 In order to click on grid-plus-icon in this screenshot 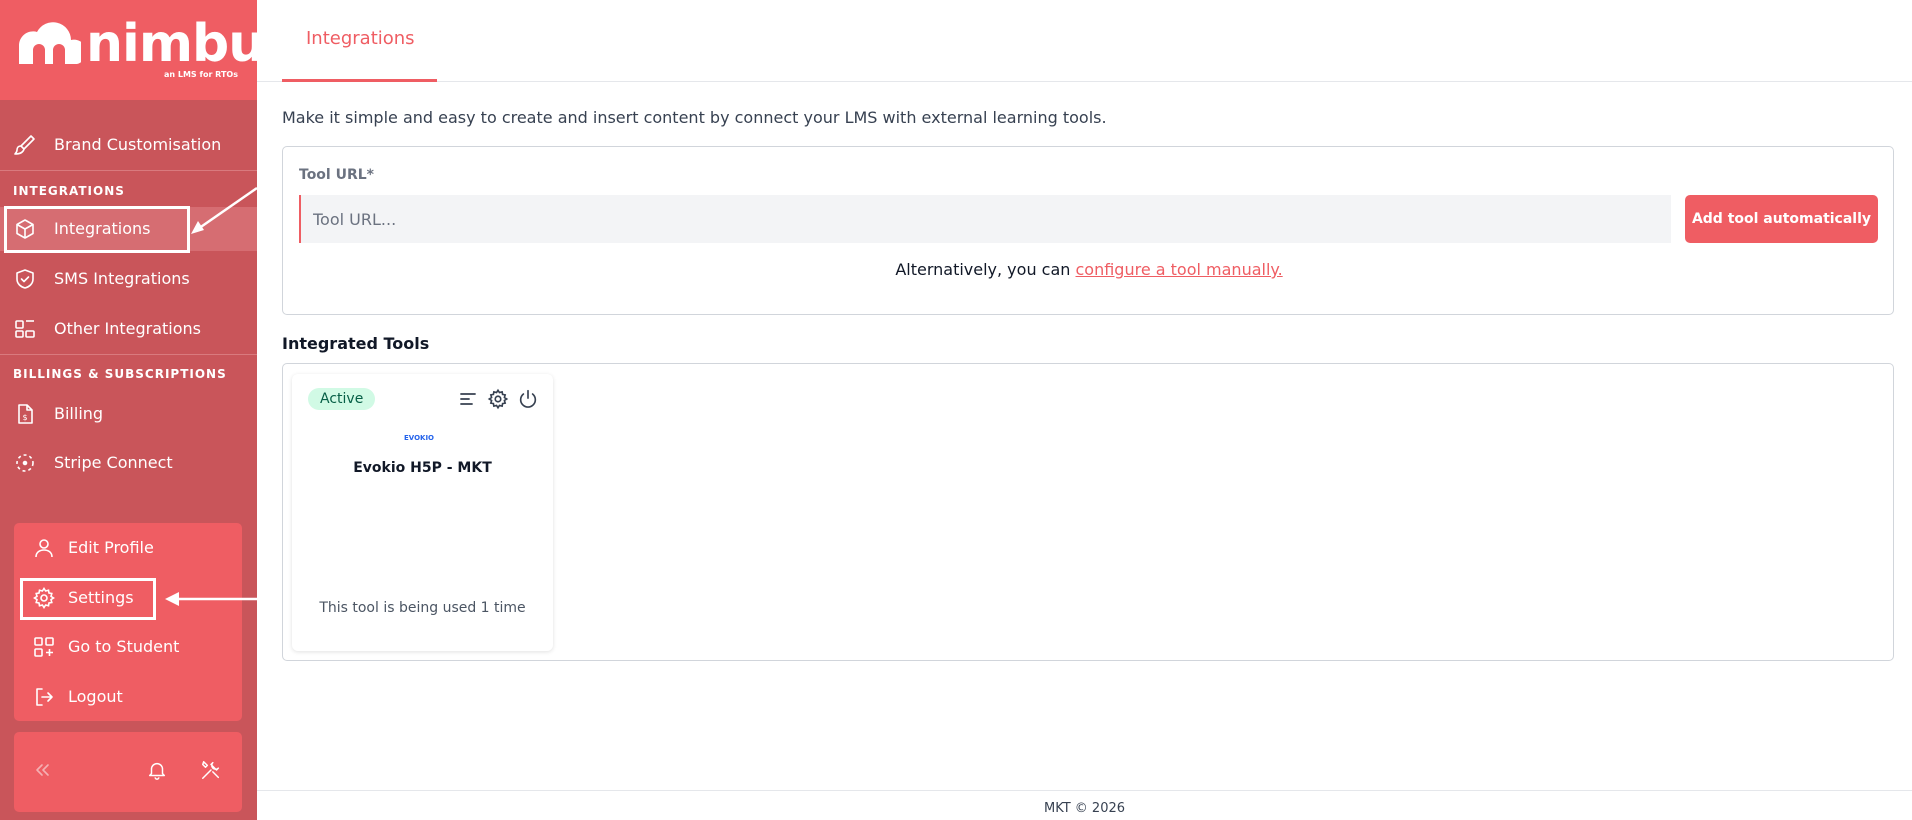, I will do `click(44, 647)`.